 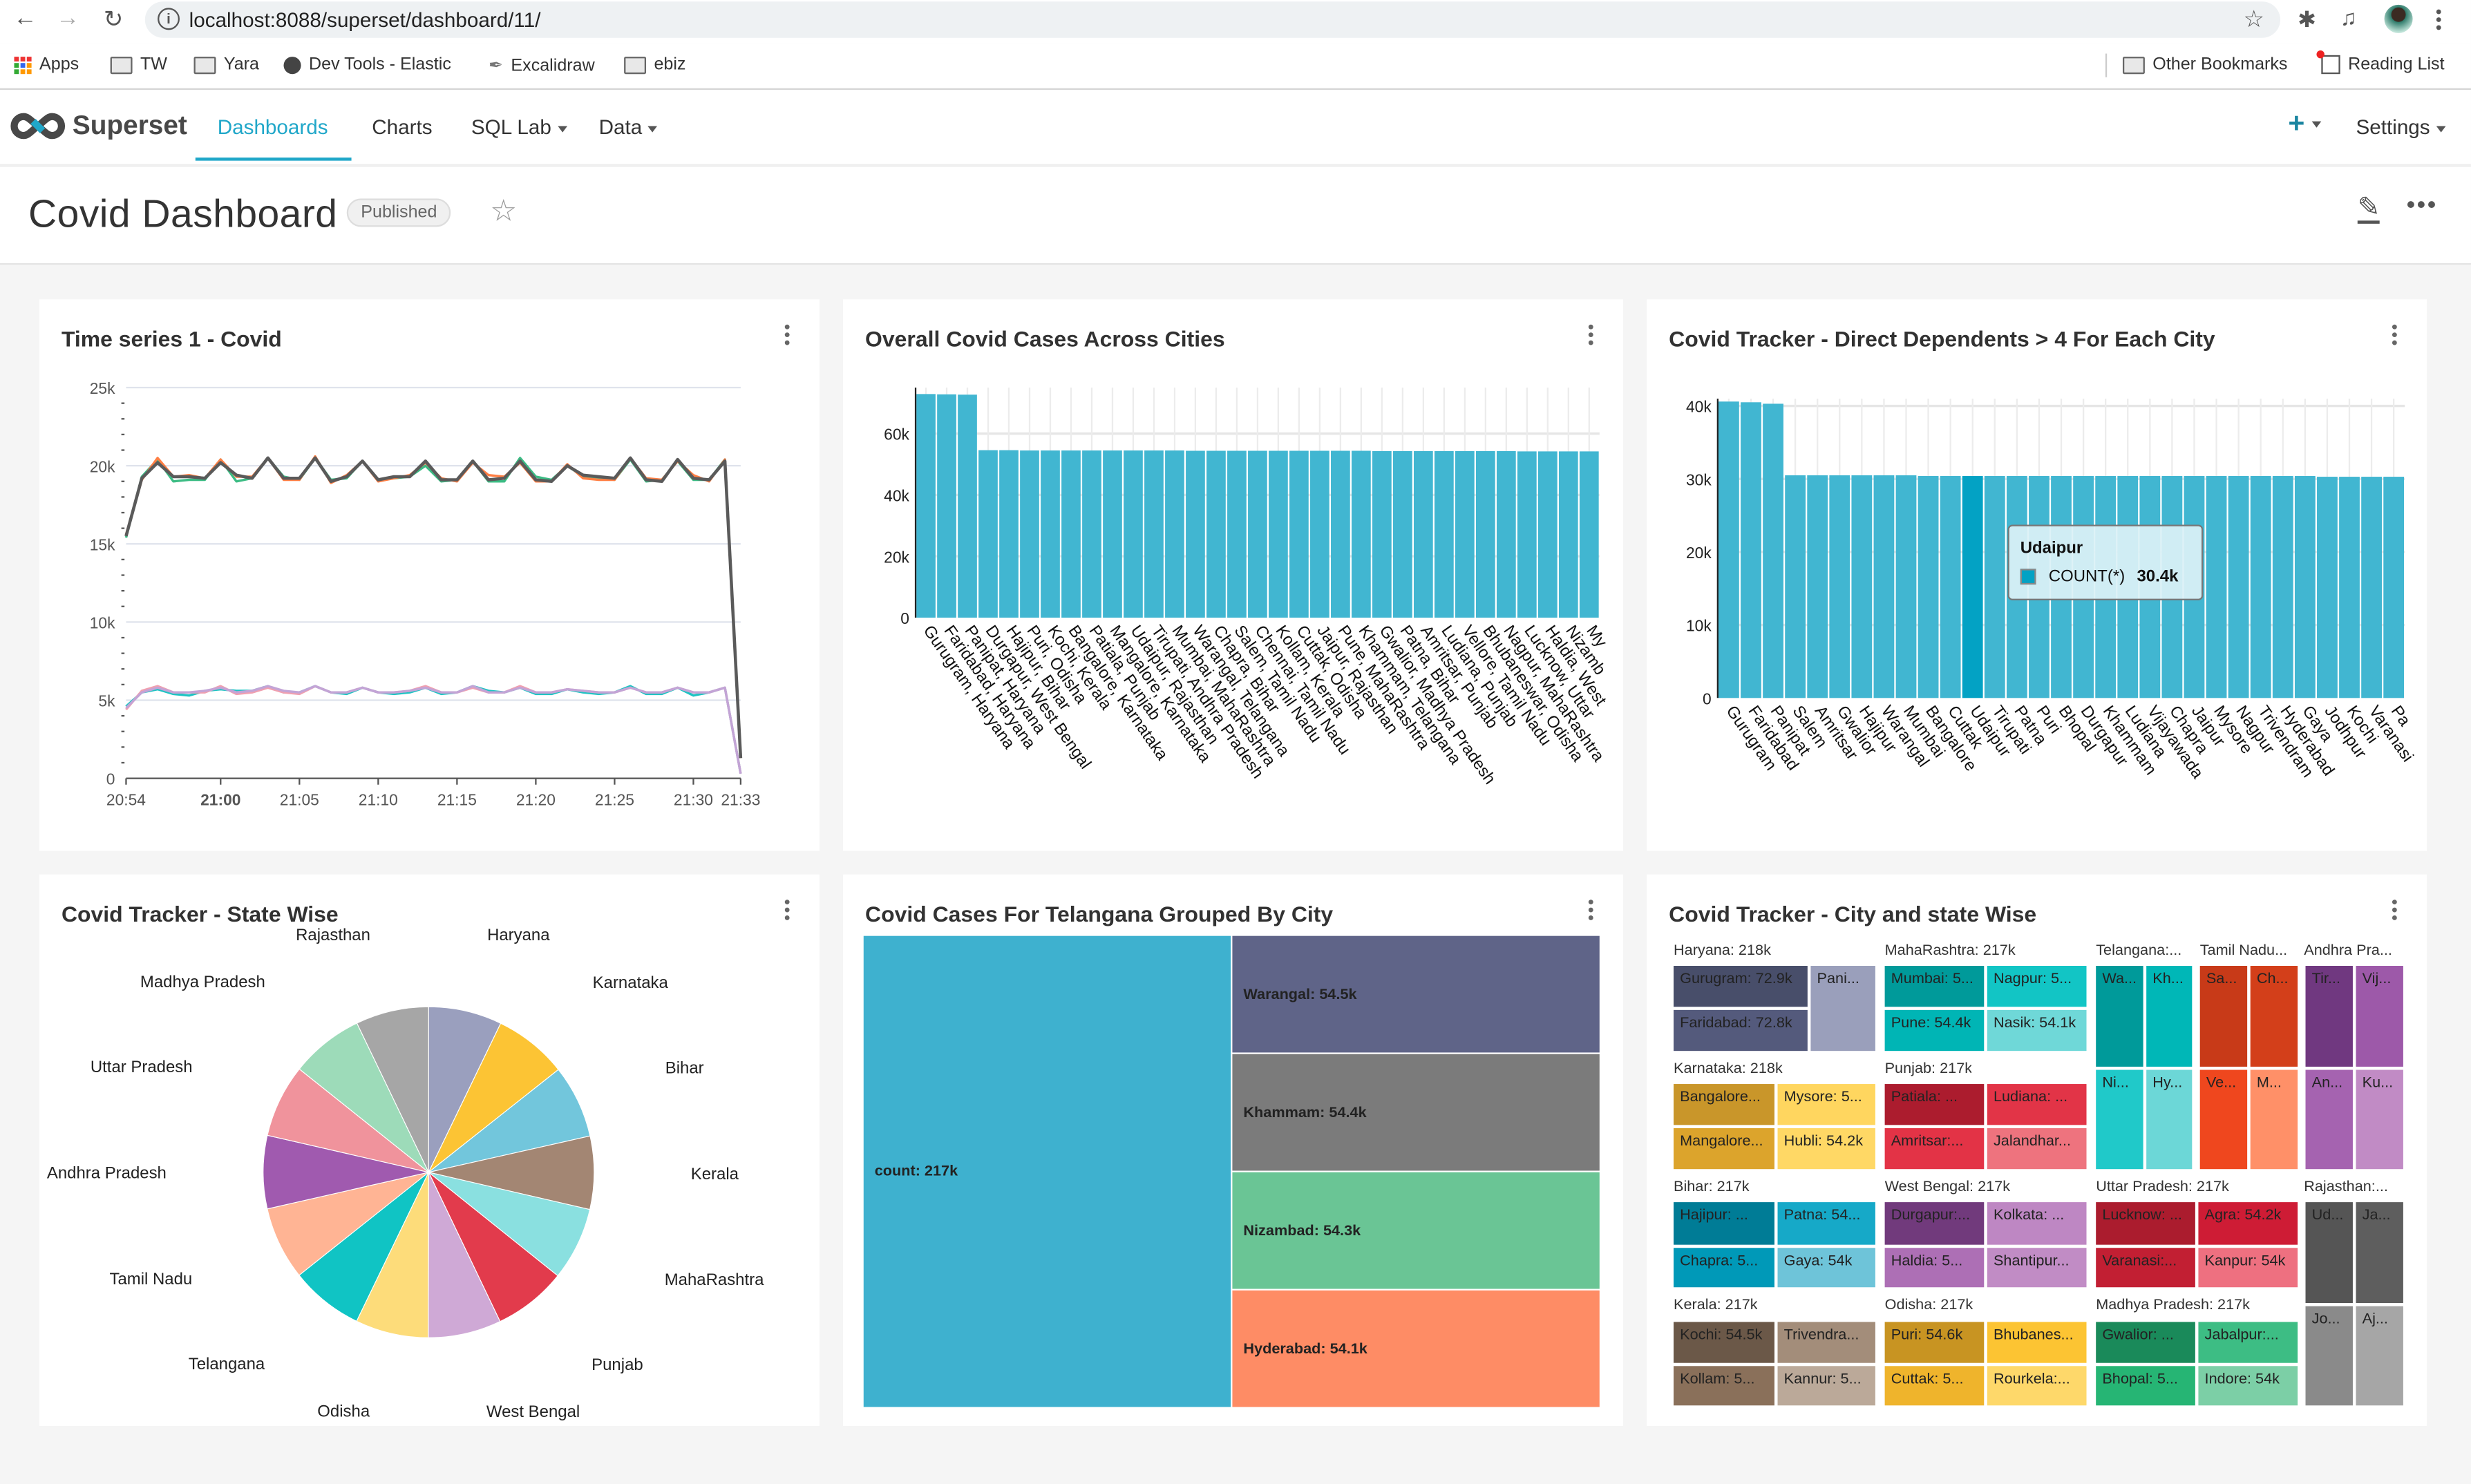 I want to click on forward-icon: →, so click(x=68, y=18).